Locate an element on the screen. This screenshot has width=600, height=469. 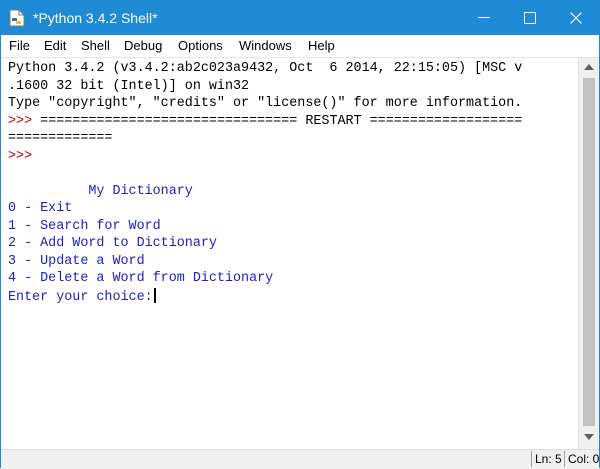
vertical-scrollbar is located at coordinates (588, 253).